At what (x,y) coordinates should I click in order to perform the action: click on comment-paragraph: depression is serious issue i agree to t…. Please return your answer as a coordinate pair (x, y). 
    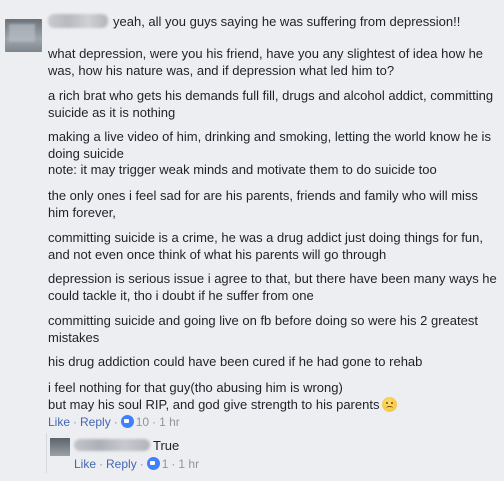
    Looking at the image, I should click on (272, 287).